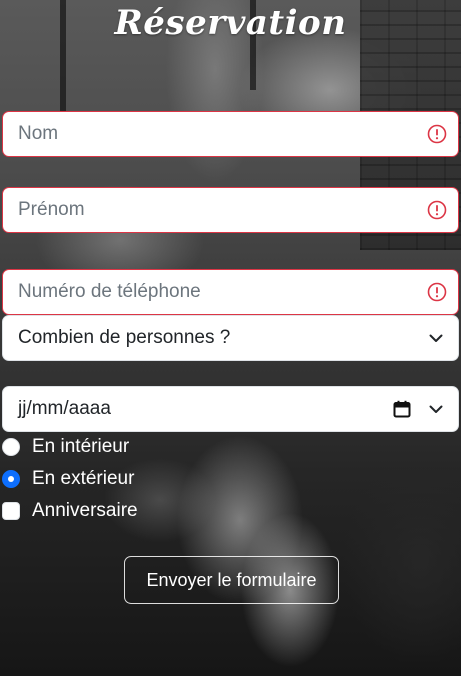 The width and height of the screenshot is (461, 676). I want to click on option-interieur-label: En intérieur, so click(81, 446).